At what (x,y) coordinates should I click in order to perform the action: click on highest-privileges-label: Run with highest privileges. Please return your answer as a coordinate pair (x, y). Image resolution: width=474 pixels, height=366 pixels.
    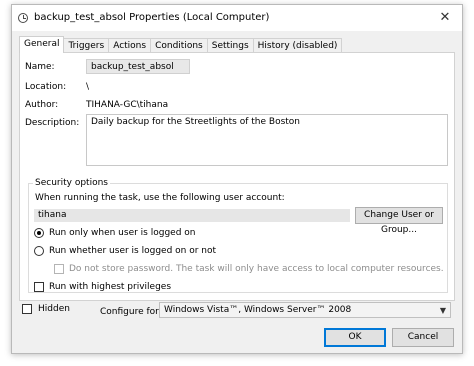
    Looking at the image, I should click on (110, 287).